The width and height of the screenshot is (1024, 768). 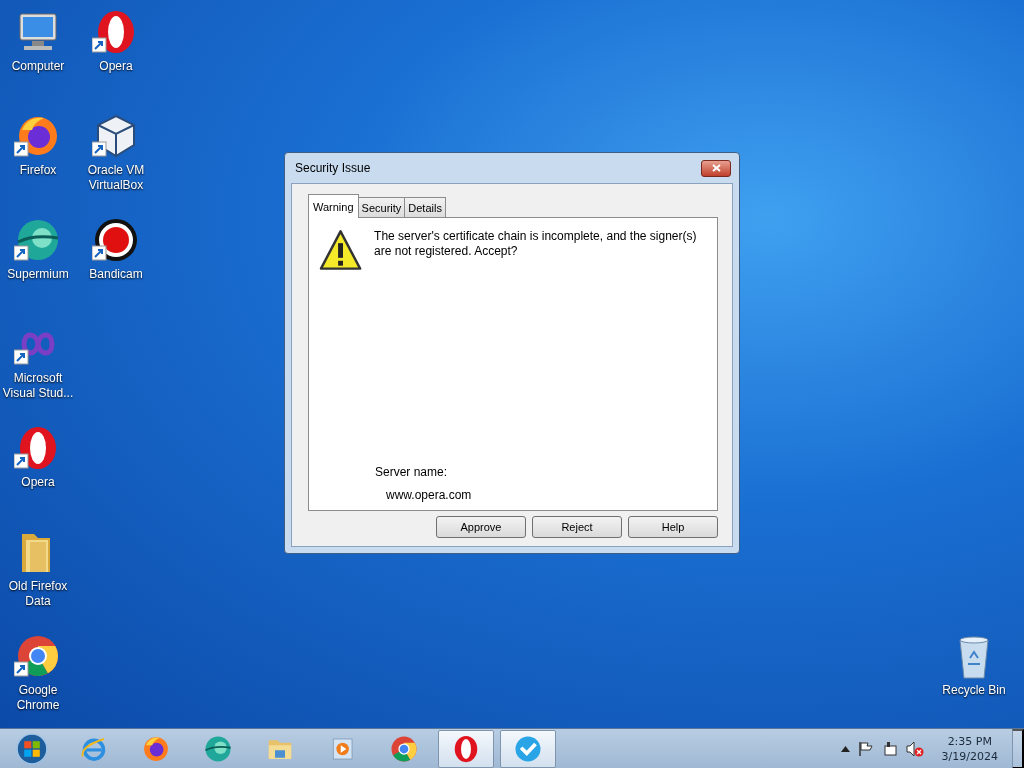 What do you see at coordinates (969, 741) in the screenshot?
I see `clock-time: 2:35 PM` at bounding box center [969, 741].